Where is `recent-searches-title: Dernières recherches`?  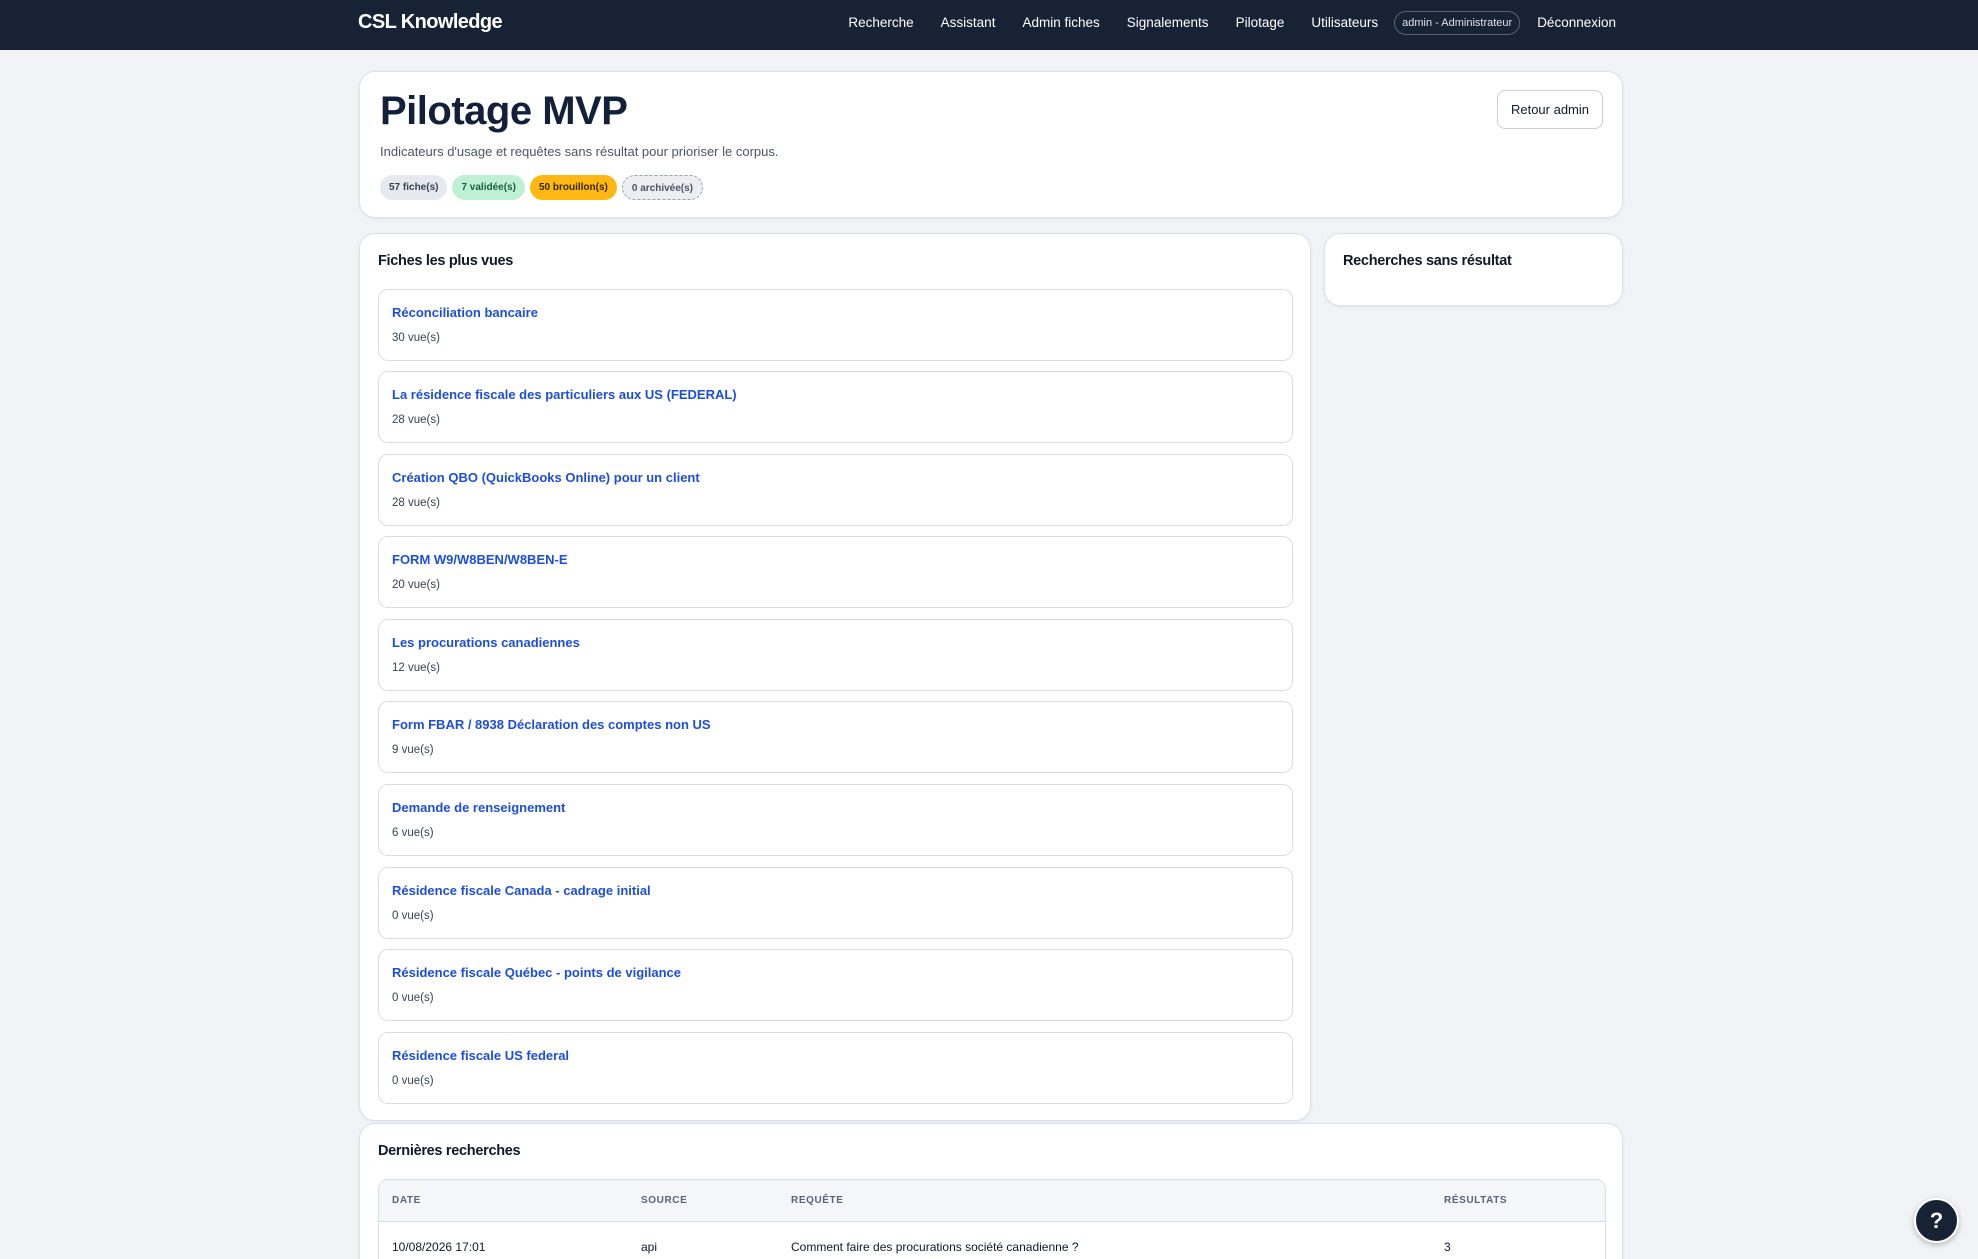
recent-searches-title: Dernières recherches is located at coordinates (449, 1151).